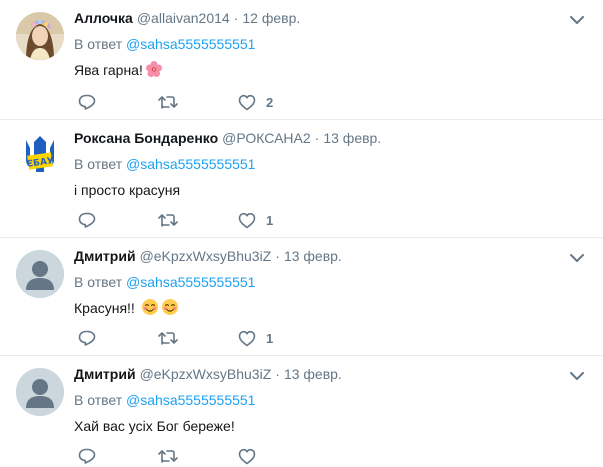 The image size is (603, 467). Describe the element at coordinates (266, 138) in the screenshot. I see `author-handle: @РОКСАНА2` at that location.